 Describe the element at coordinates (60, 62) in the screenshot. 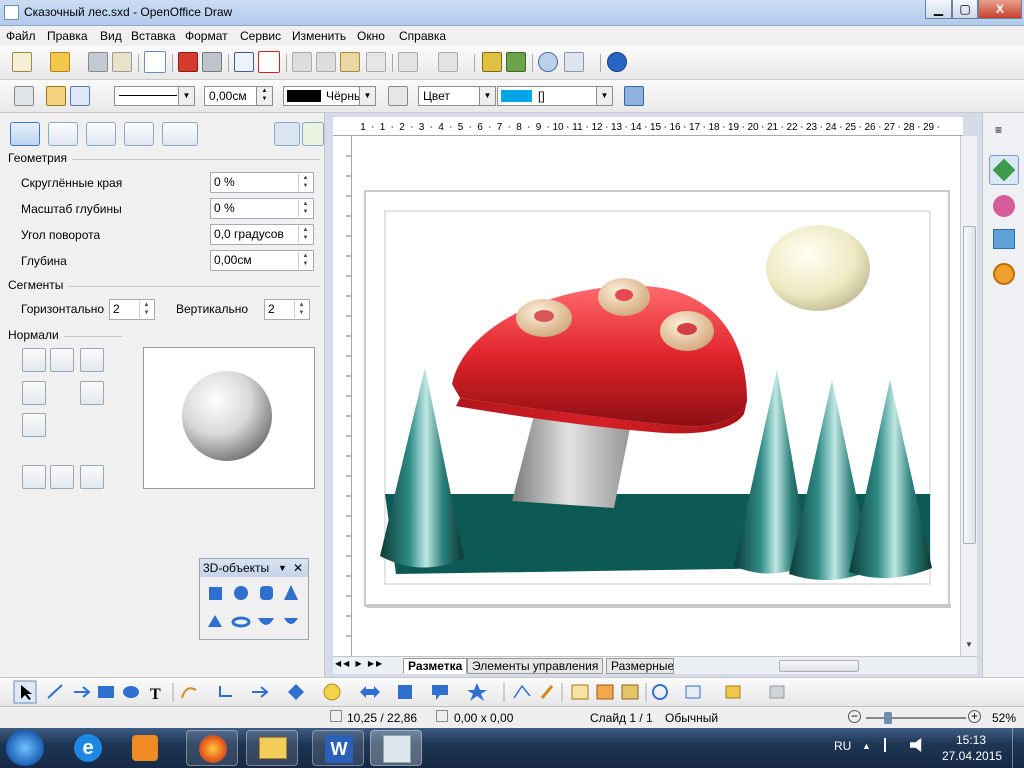

I see `open-folder-icon` at that location.